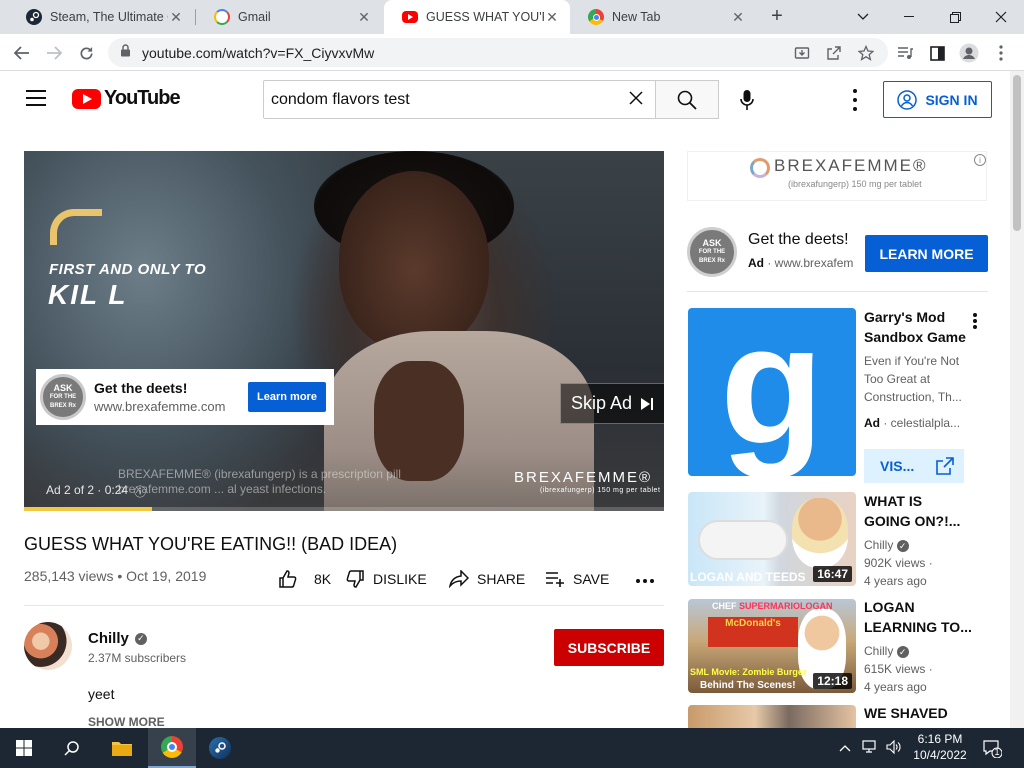 The height and width of the screenshot is (768, 1024). Describe the element at coordinates (647, 403) in the screenshot. I see `skip-next-icon` at that location.